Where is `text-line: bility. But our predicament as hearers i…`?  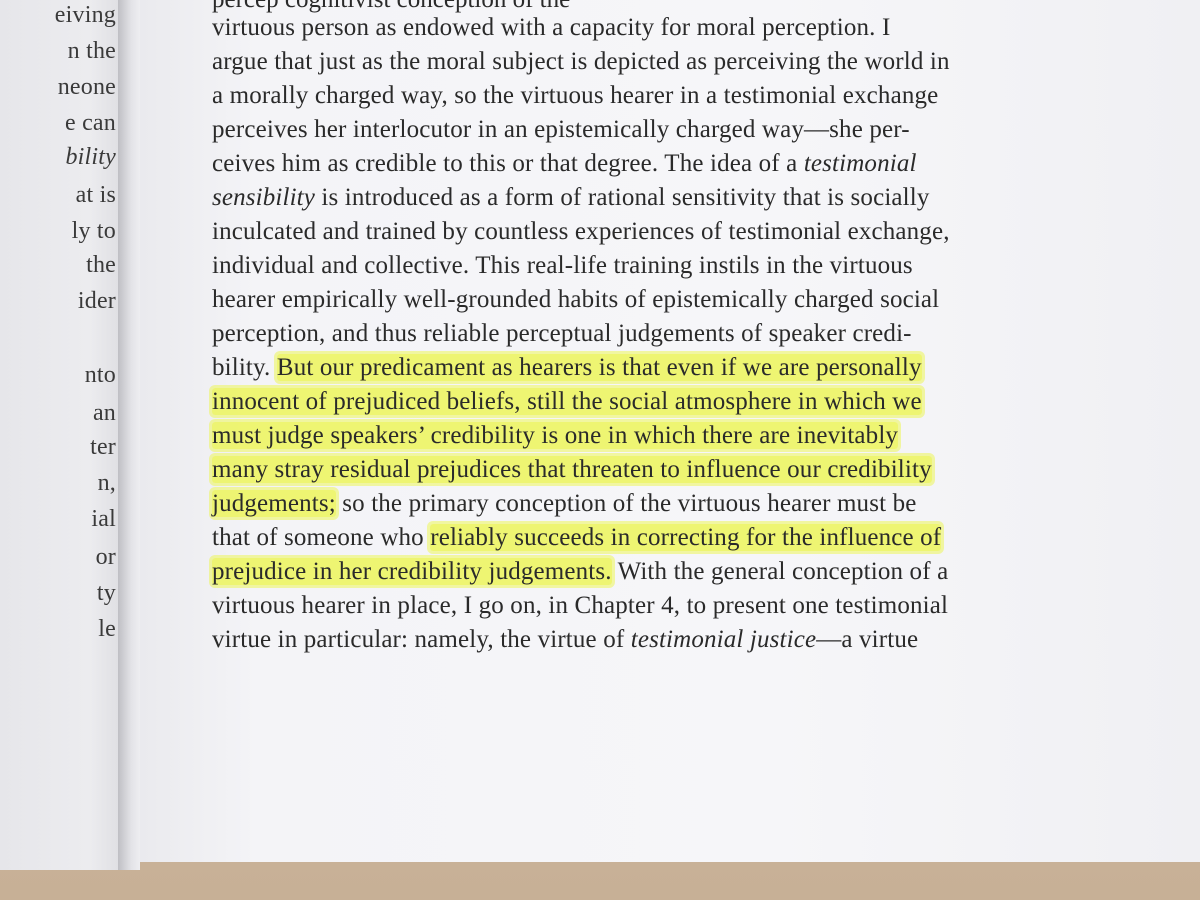
text-line: bility. But our predicament as hearers i… is located at coordinates (567, 368).